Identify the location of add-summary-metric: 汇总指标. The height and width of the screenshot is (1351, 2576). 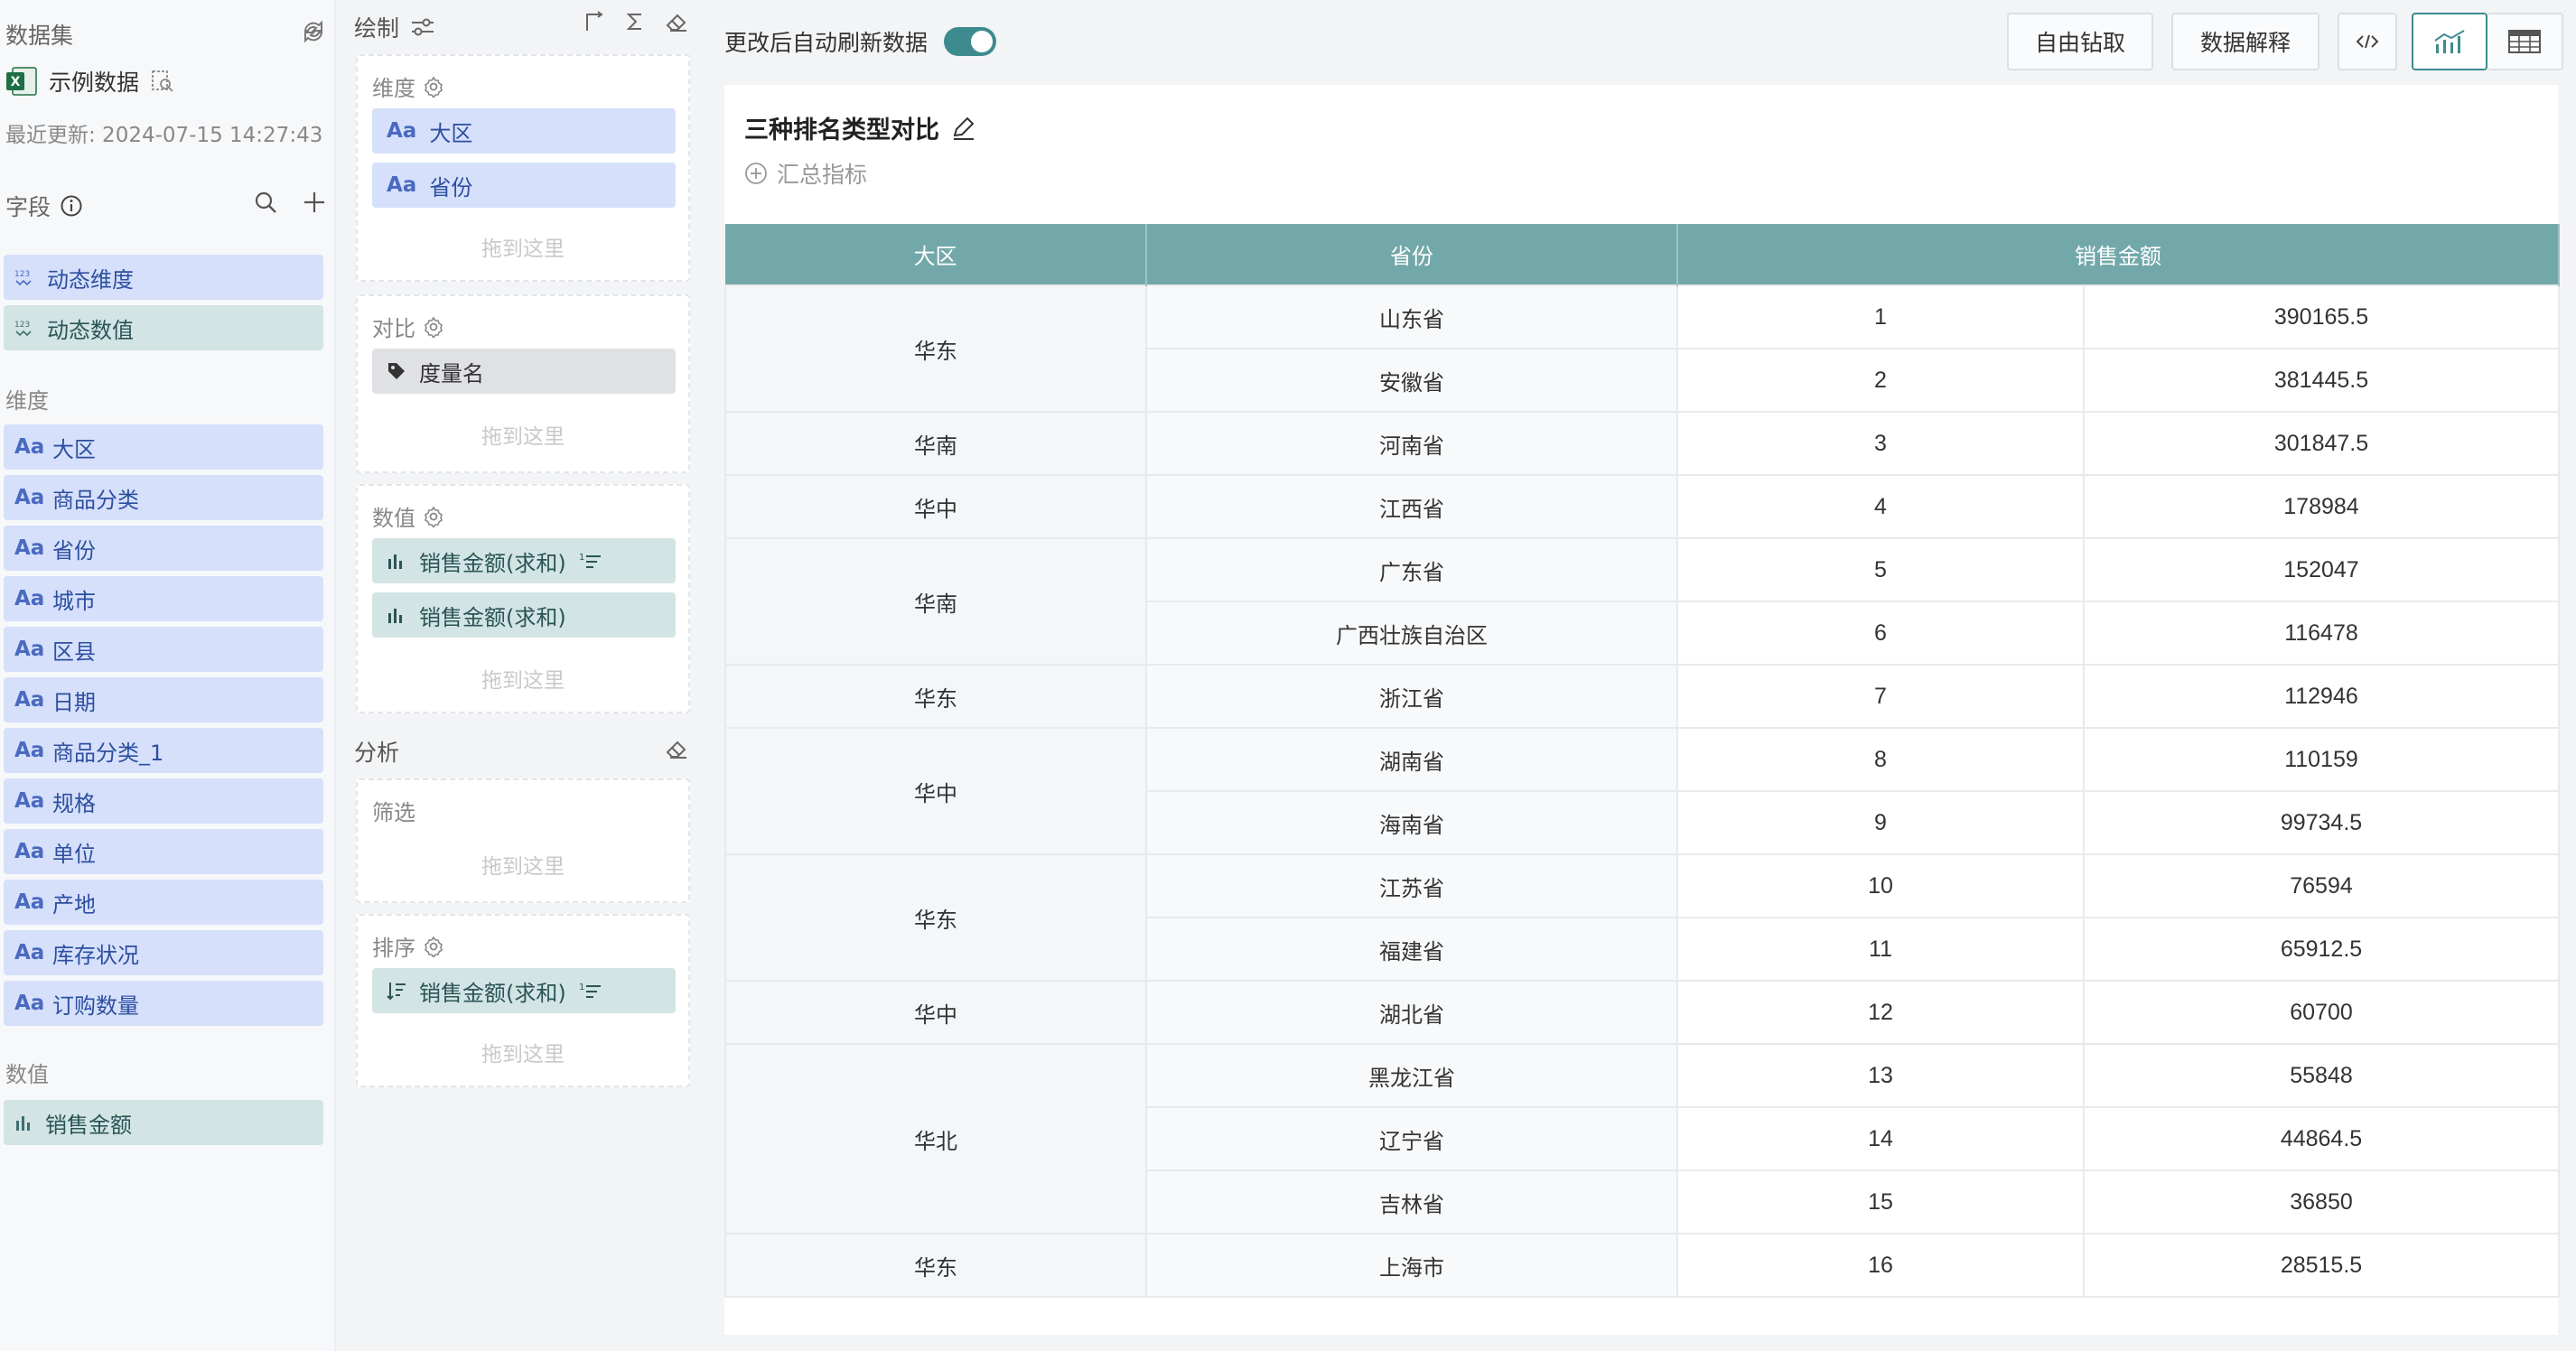
(805, 173).